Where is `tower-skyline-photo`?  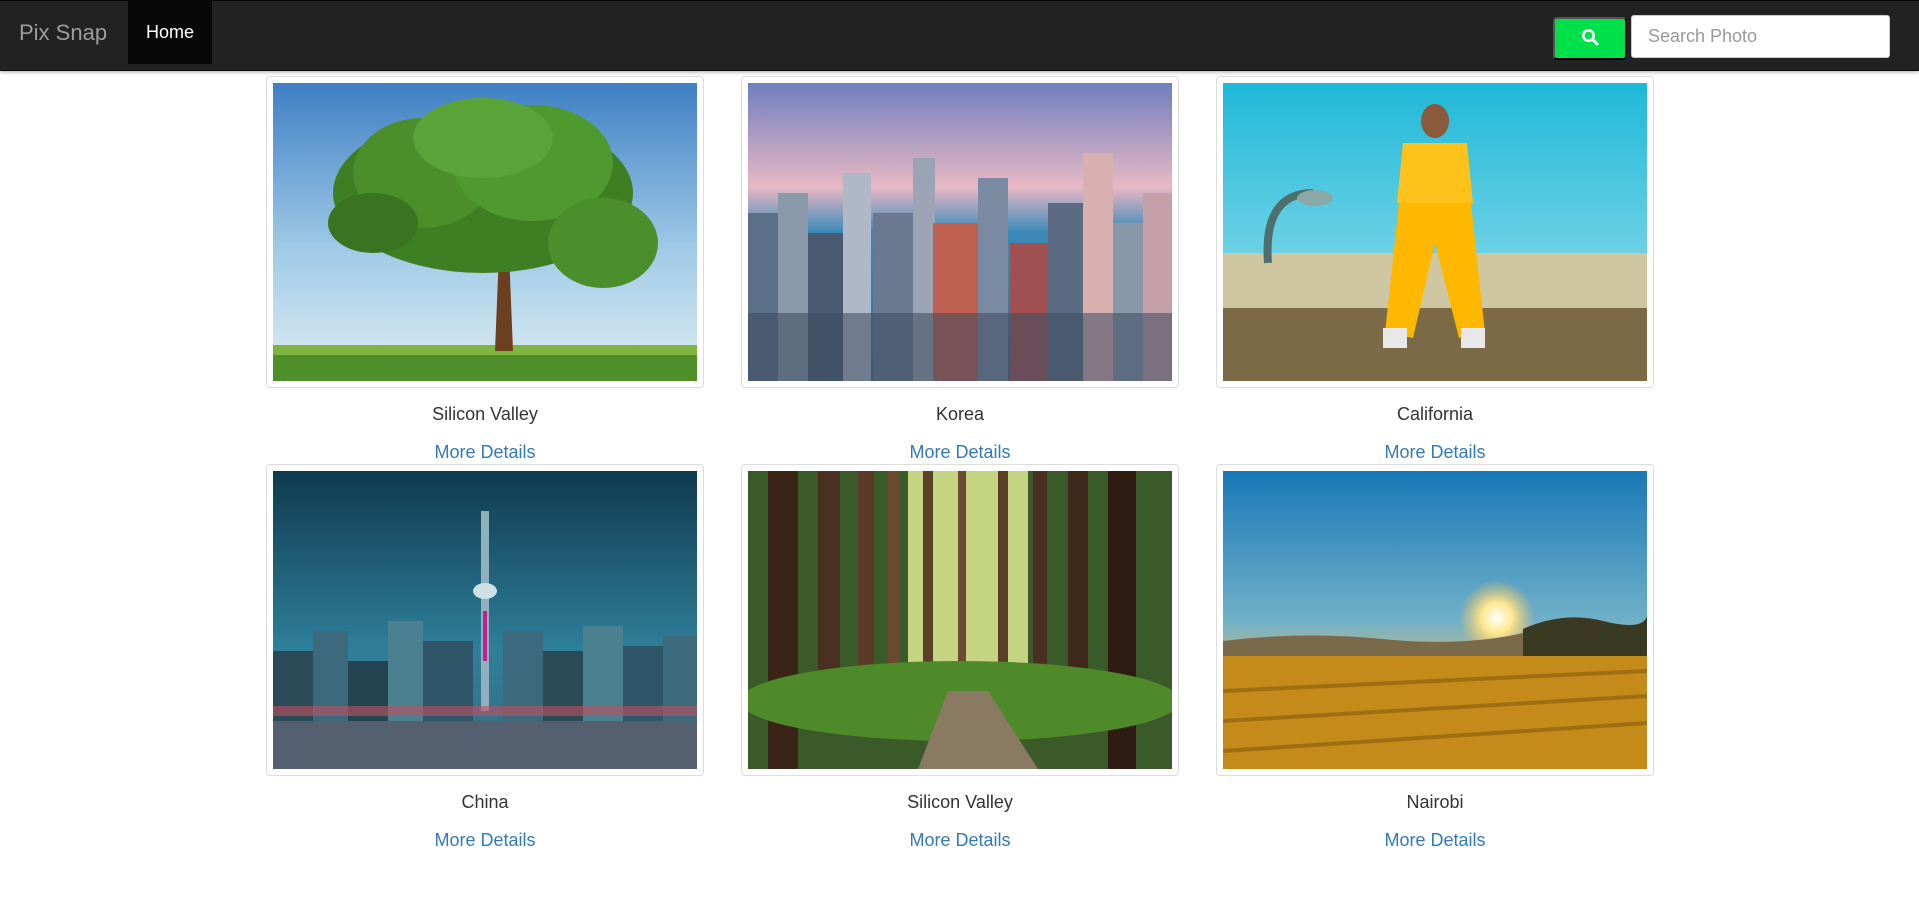
tower-skyline-photo is located at coordinates (485, 620).